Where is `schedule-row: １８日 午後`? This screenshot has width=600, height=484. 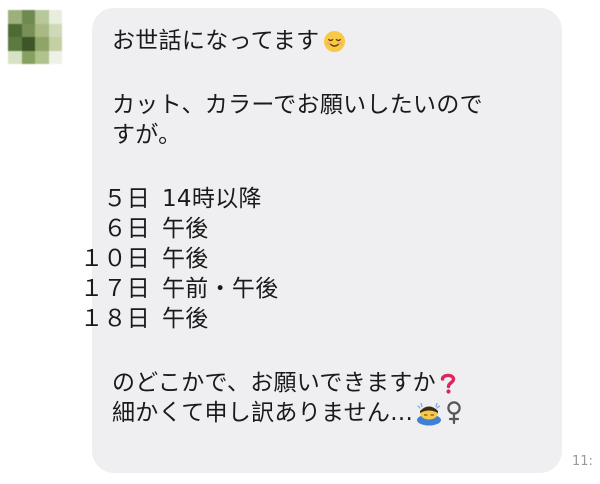 schedule-row: １８日 午後 is located at coordinates (308, 319).